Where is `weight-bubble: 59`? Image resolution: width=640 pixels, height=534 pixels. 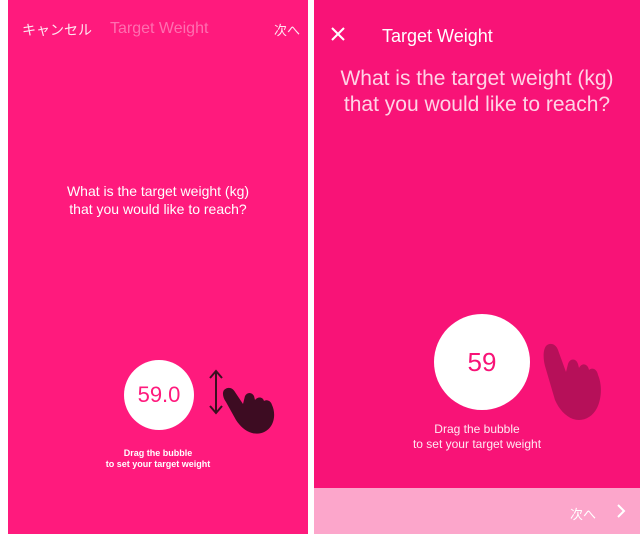
weight-bubble: 59 is located at coordinates (482, 362).